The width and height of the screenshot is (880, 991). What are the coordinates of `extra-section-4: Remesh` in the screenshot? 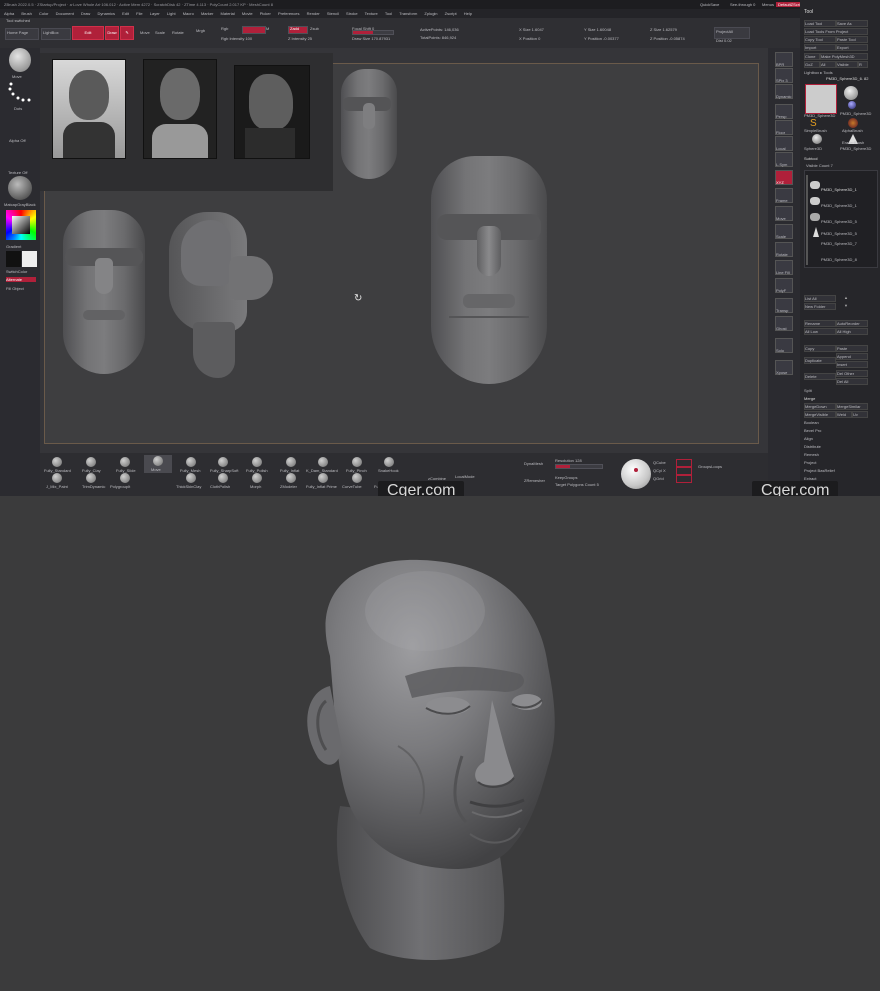 It's located at (811, 454).